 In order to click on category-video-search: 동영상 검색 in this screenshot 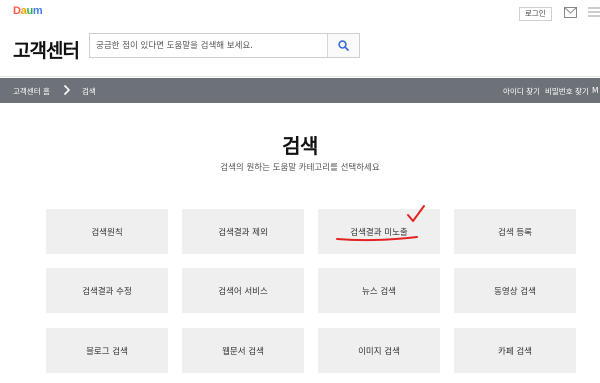, I will do `click(515, 290)`.